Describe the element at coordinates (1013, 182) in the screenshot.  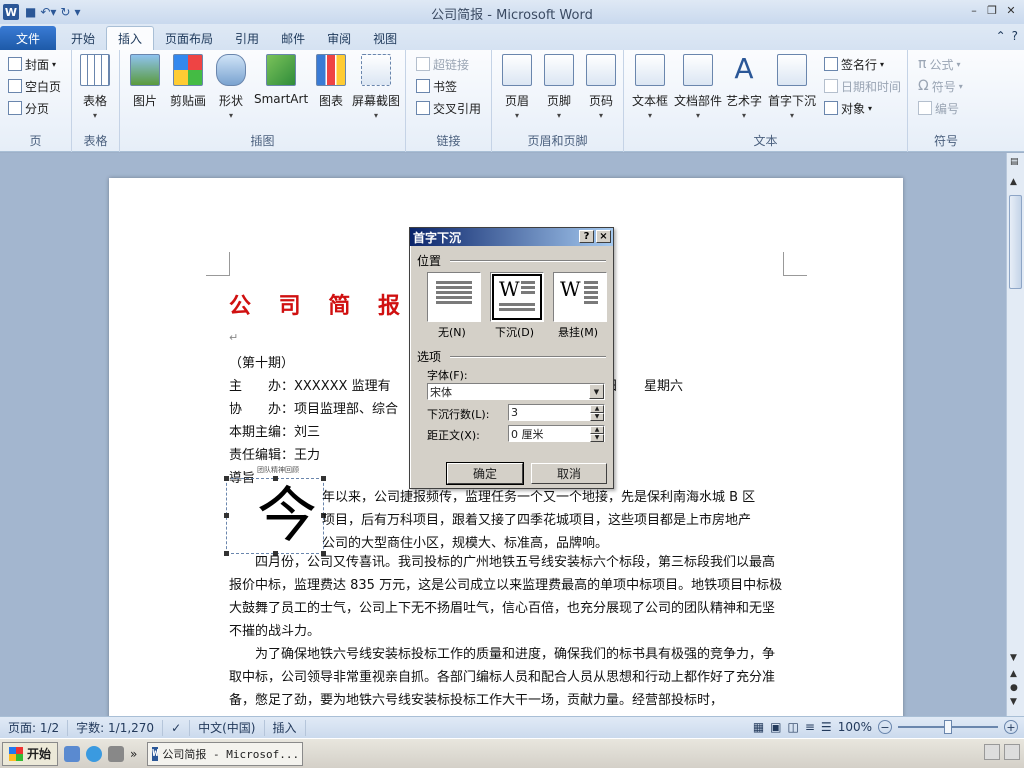
I see `scroll-up-icon: ▲` at that location.